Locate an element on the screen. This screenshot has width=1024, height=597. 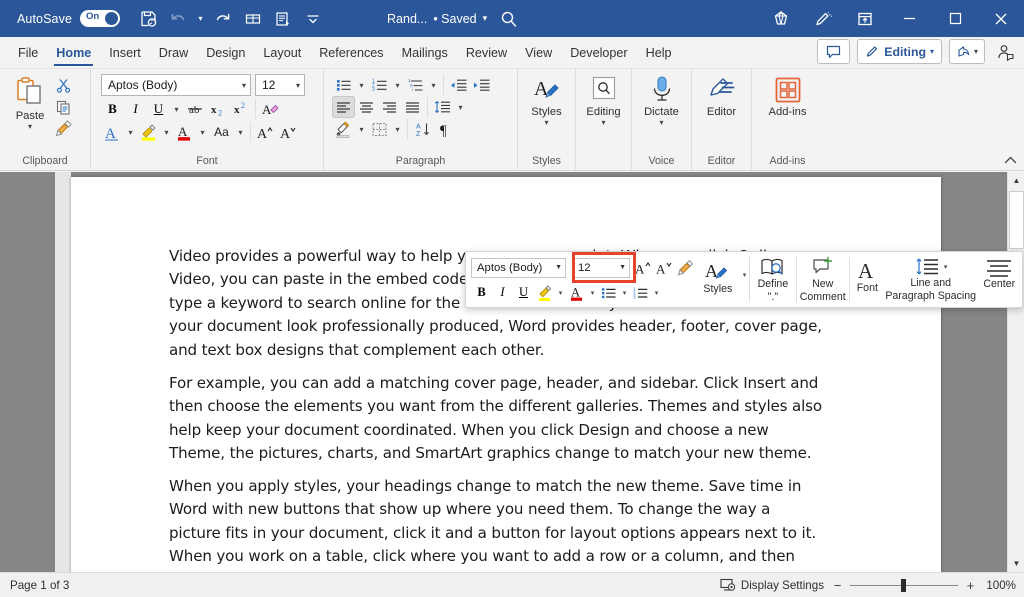
mini-text-highlight-button is located at coordinates (544, 293).